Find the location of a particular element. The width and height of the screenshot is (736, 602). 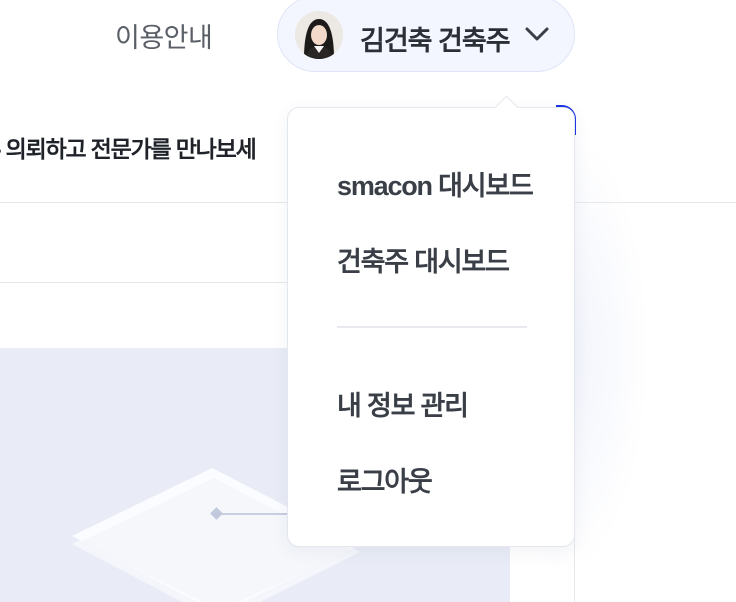

chevron-down-icon is located at coordinates (537, 34).